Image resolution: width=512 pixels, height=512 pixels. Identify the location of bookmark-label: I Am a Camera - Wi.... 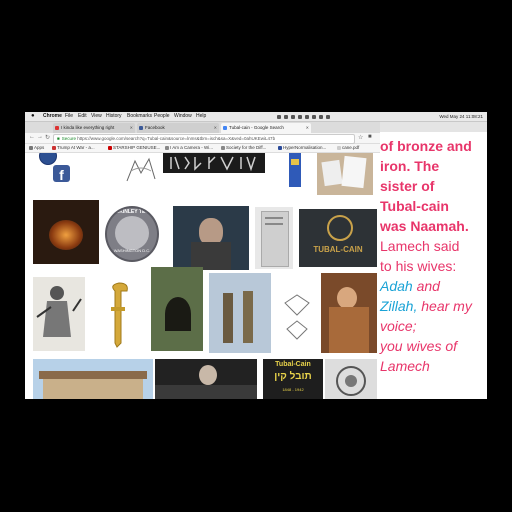
(192, 147).